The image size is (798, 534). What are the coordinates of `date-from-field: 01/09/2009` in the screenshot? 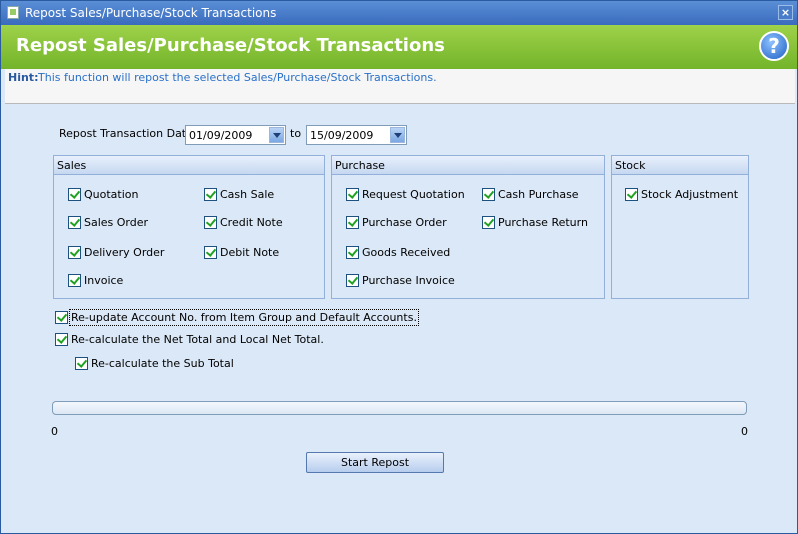 It's located at (235, 135).